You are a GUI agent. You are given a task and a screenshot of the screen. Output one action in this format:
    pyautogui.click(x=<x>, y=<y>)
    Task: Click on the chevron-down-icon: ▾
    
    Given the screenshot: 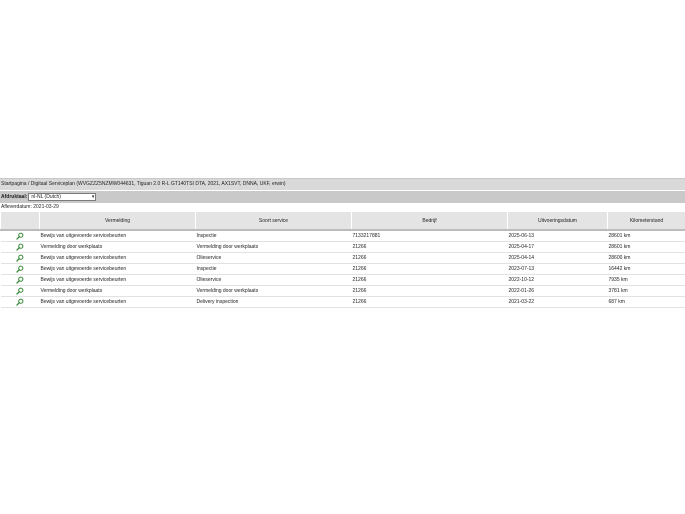 What is the action you would take?
    pyautogui.click(x=93, y=197)
    